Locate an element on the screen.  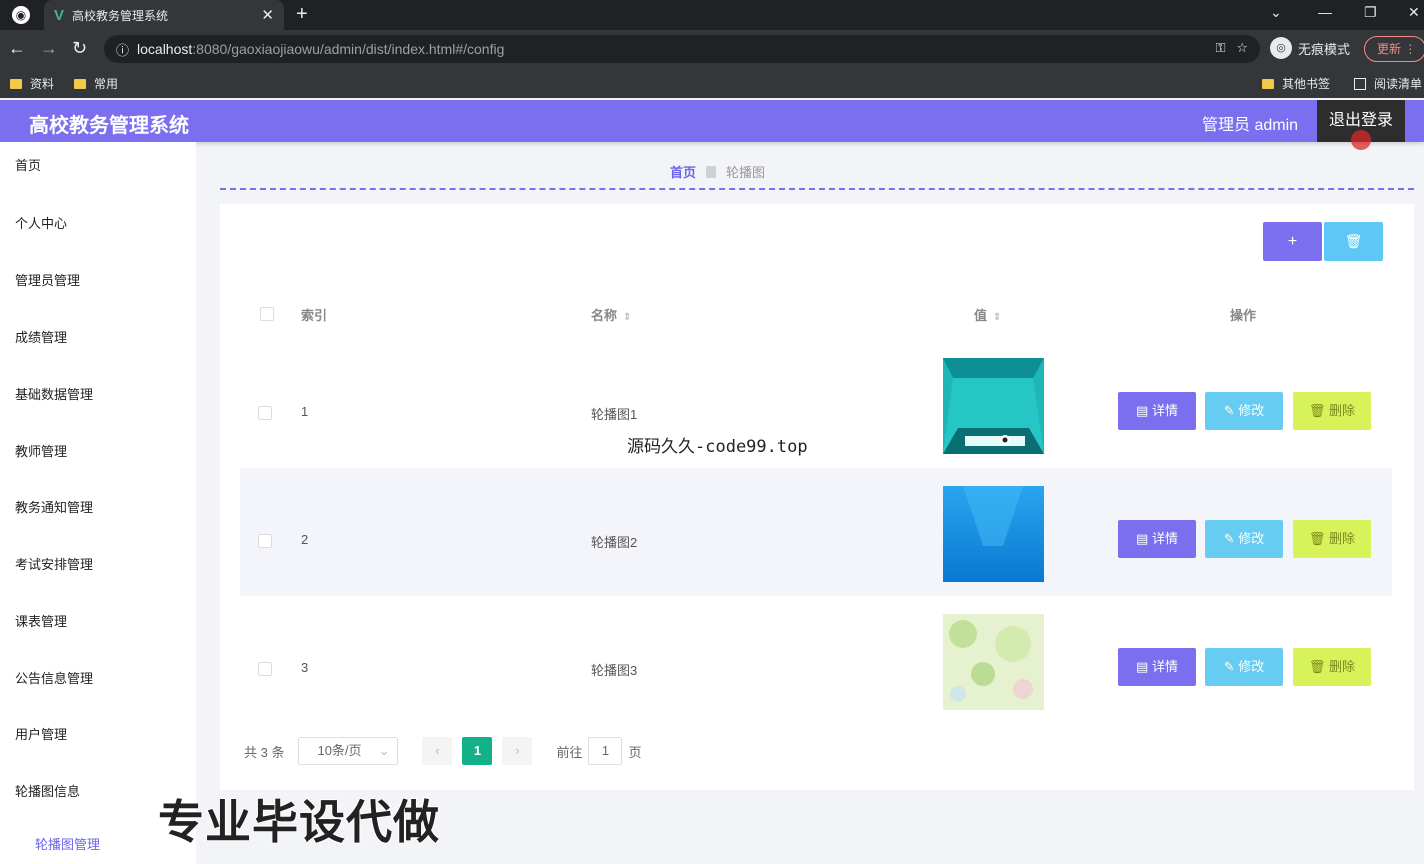
tab-search-icon: ⌄ is located at coordinates (1276, 12).